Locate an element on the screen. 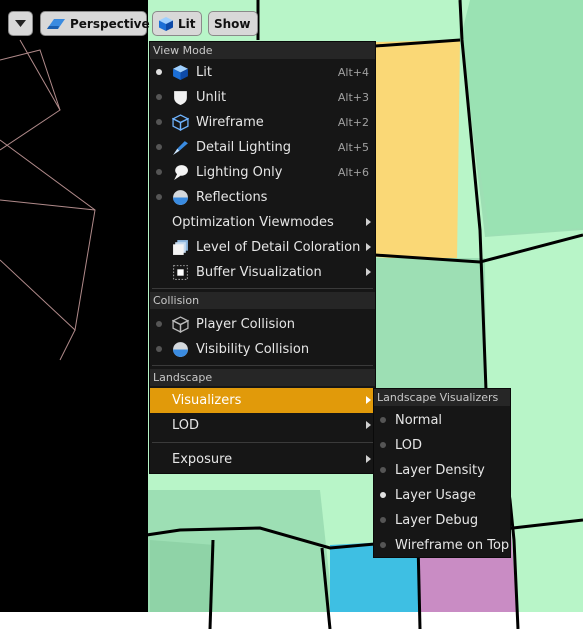  menu-item-lit: Lit Alt+4 is located at coordinates (262, 72).